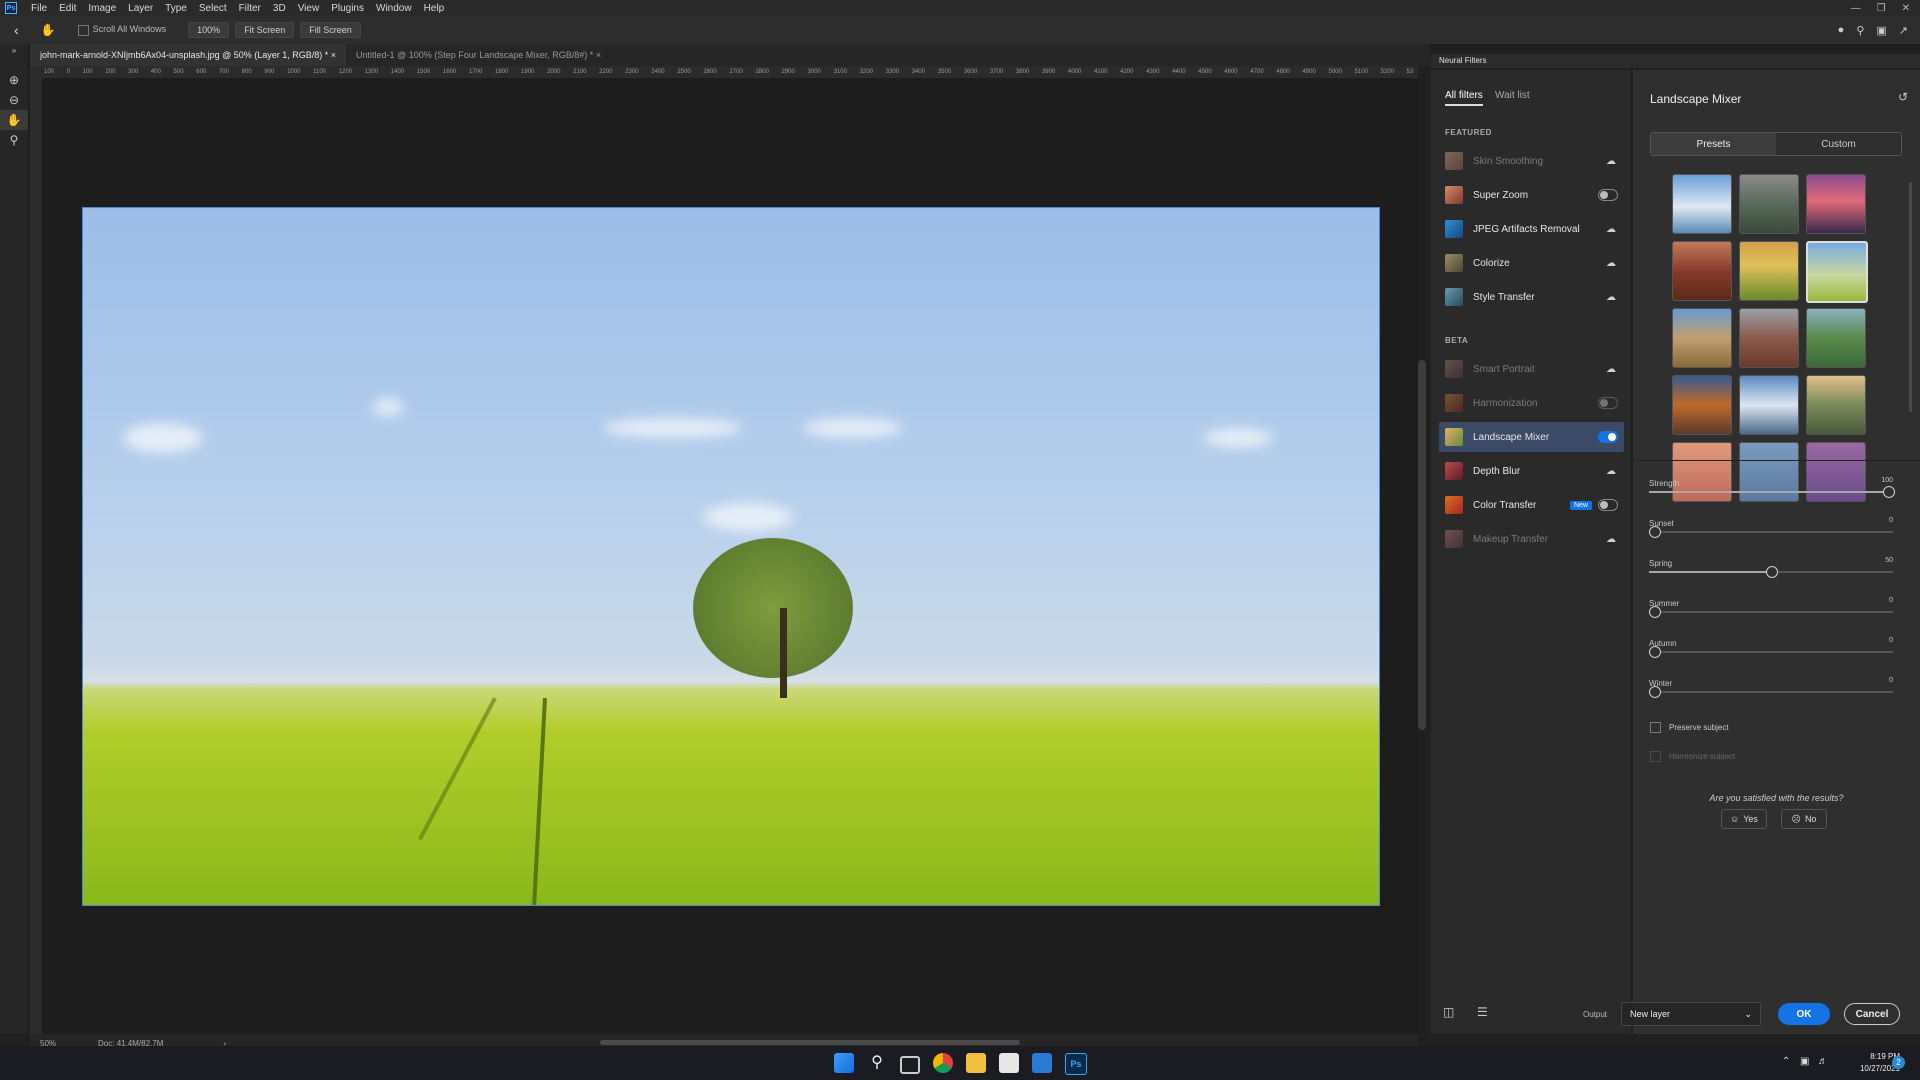  What do you see at coordinates (1531, 369) in the screenshot?
I see `filter-smart-portrait: Smart Portrait ☁` at bounding box center [1531, 369].